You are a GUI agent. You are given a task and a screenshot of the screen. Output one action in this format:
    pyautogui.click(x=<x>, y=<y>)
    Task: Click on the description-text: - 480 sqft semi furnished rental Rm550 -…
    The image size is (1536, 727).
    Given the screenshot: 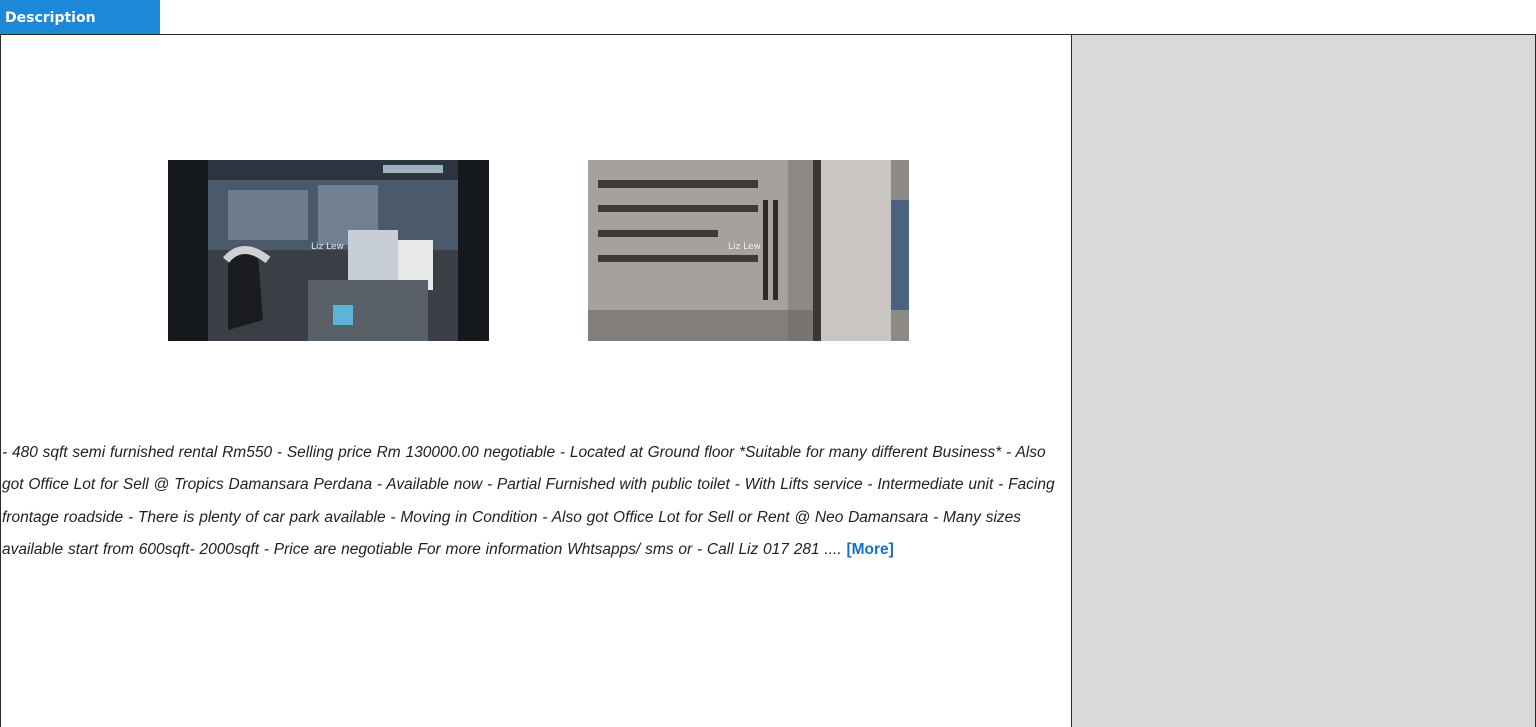 What is the action you would take?
    pyautogui.click(x=528, y=501)
    